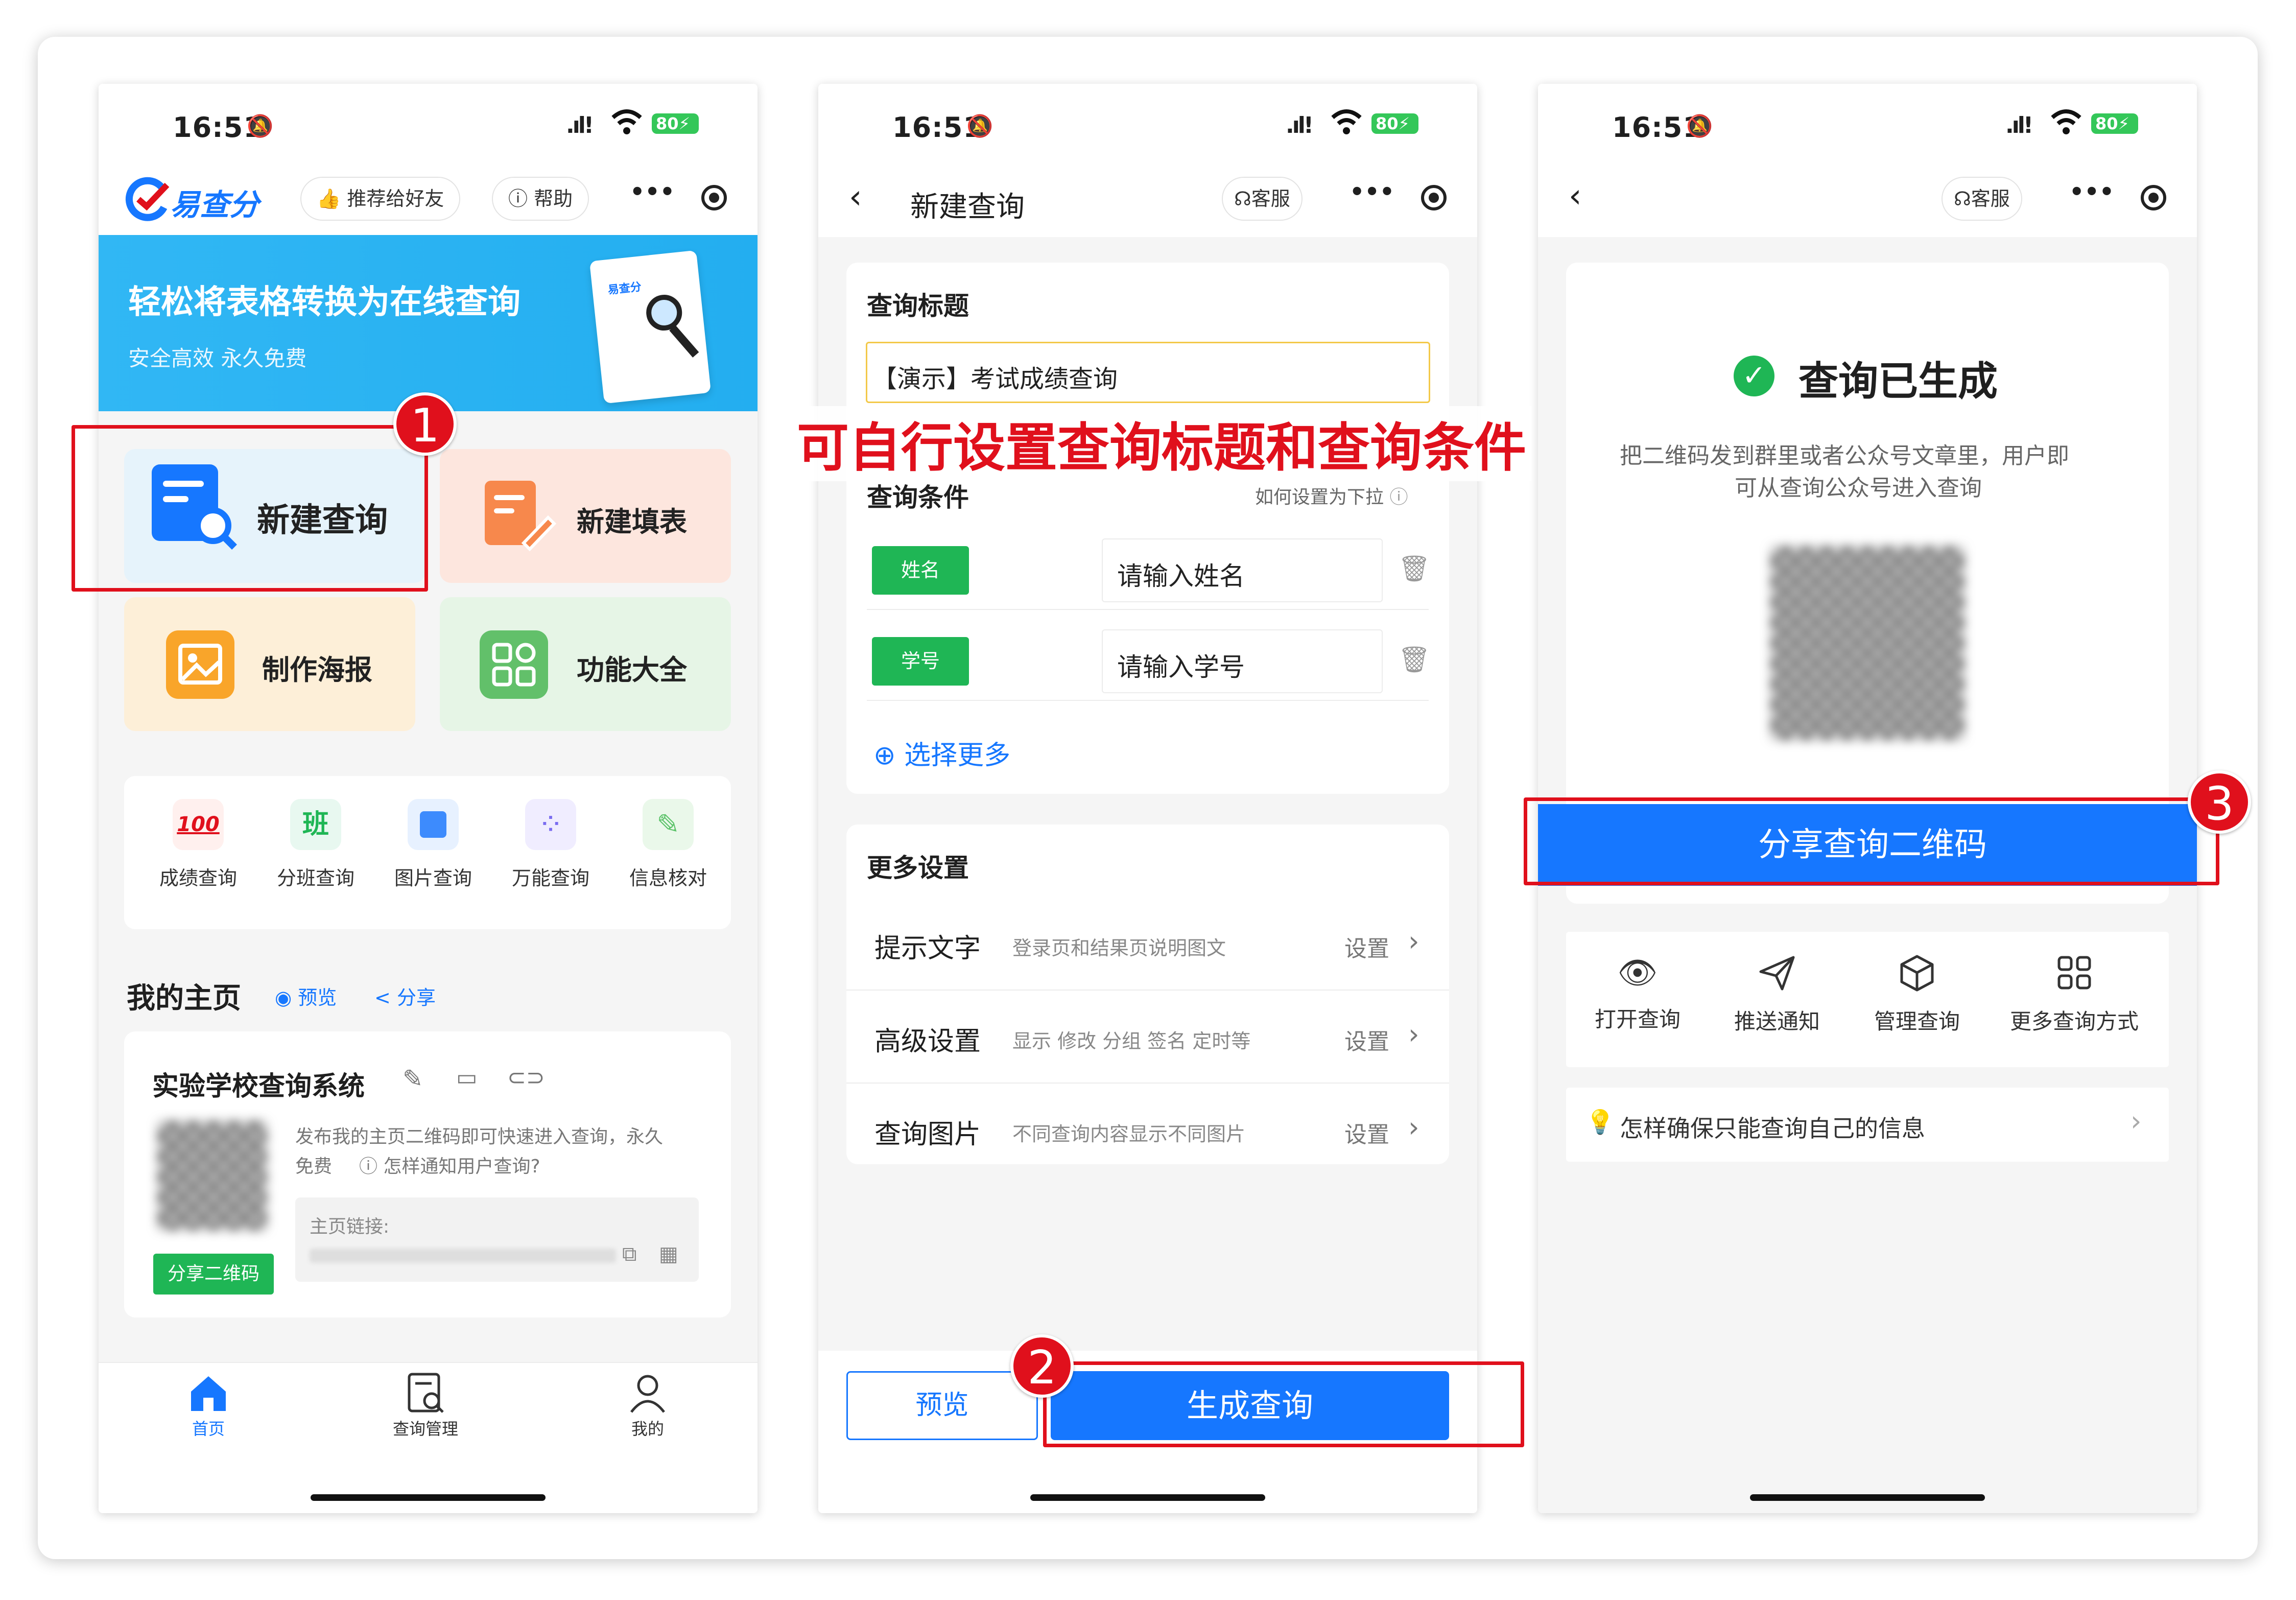  Describe the element at coordinates (941, 753) in the screenshot. I see `select-more-link: ⊕ 选择更多` at that location.